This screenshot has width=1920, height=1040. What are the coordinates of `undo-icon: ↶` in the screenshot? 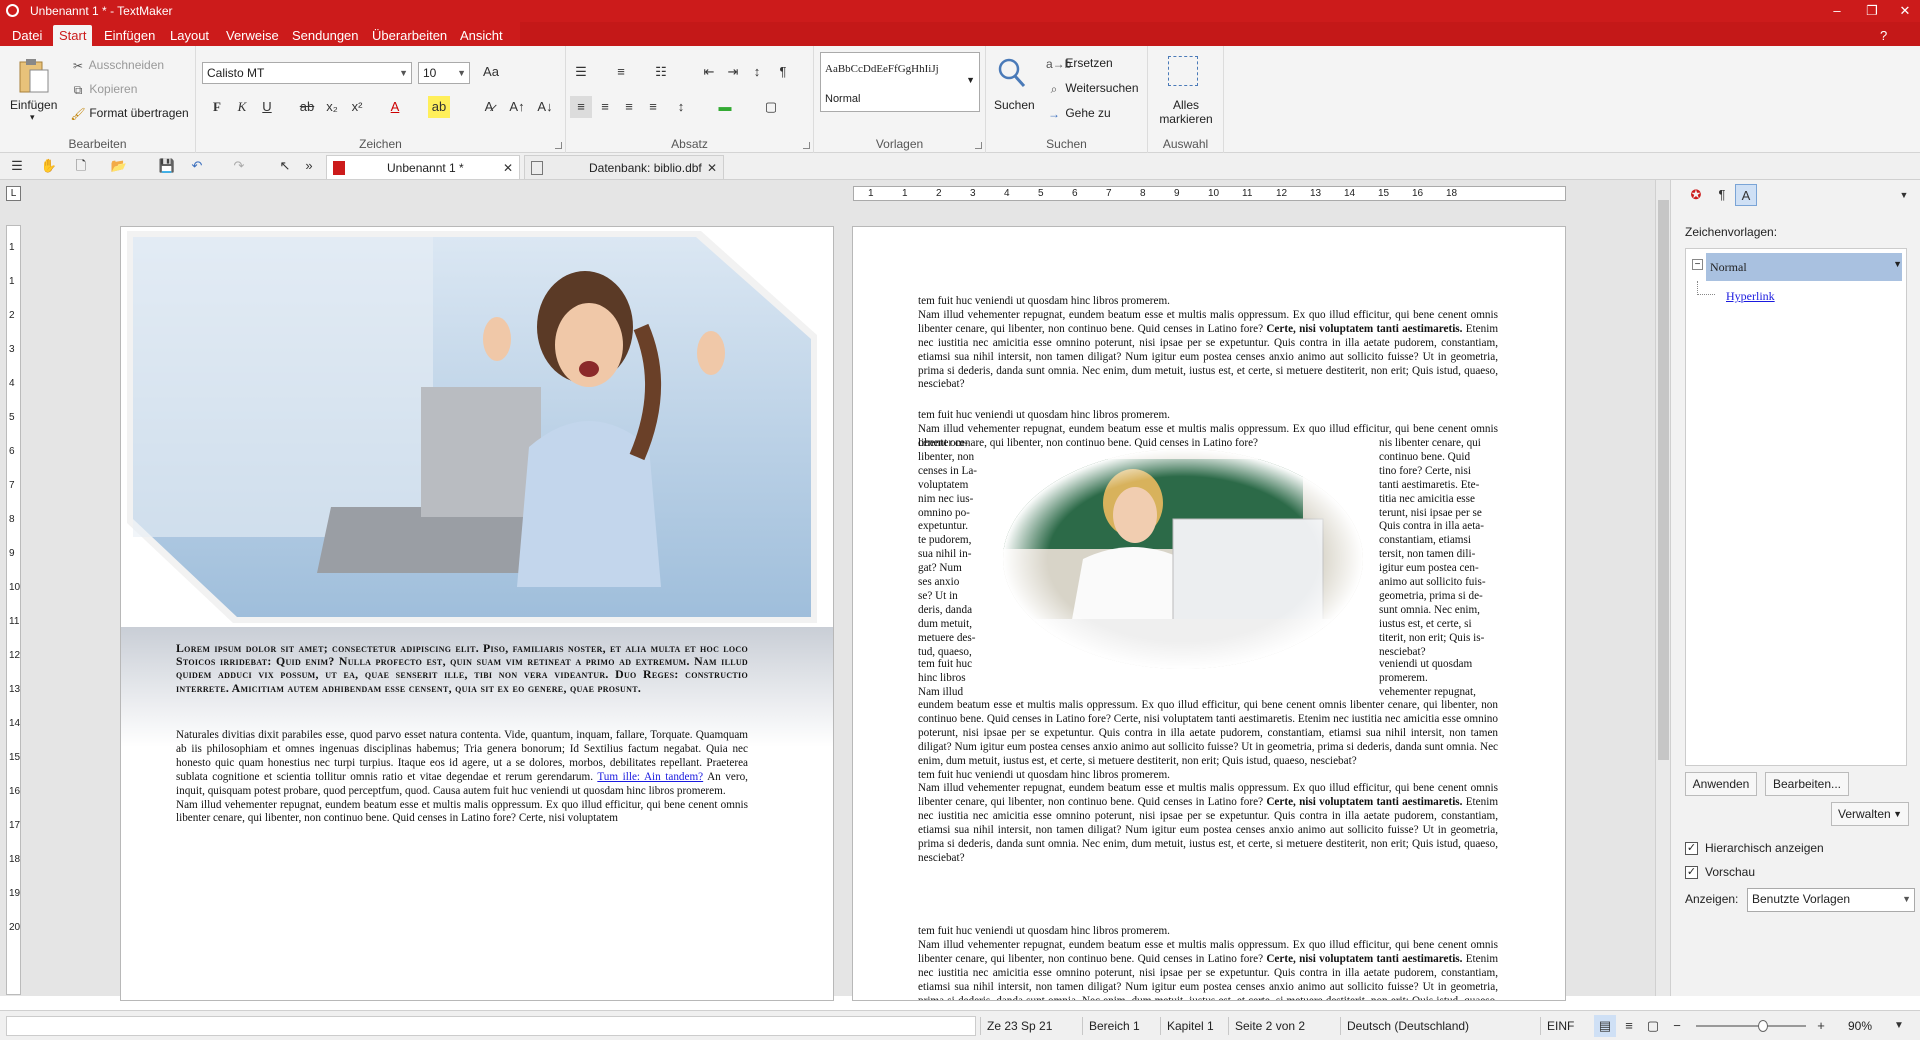 It's located at (197, 166).